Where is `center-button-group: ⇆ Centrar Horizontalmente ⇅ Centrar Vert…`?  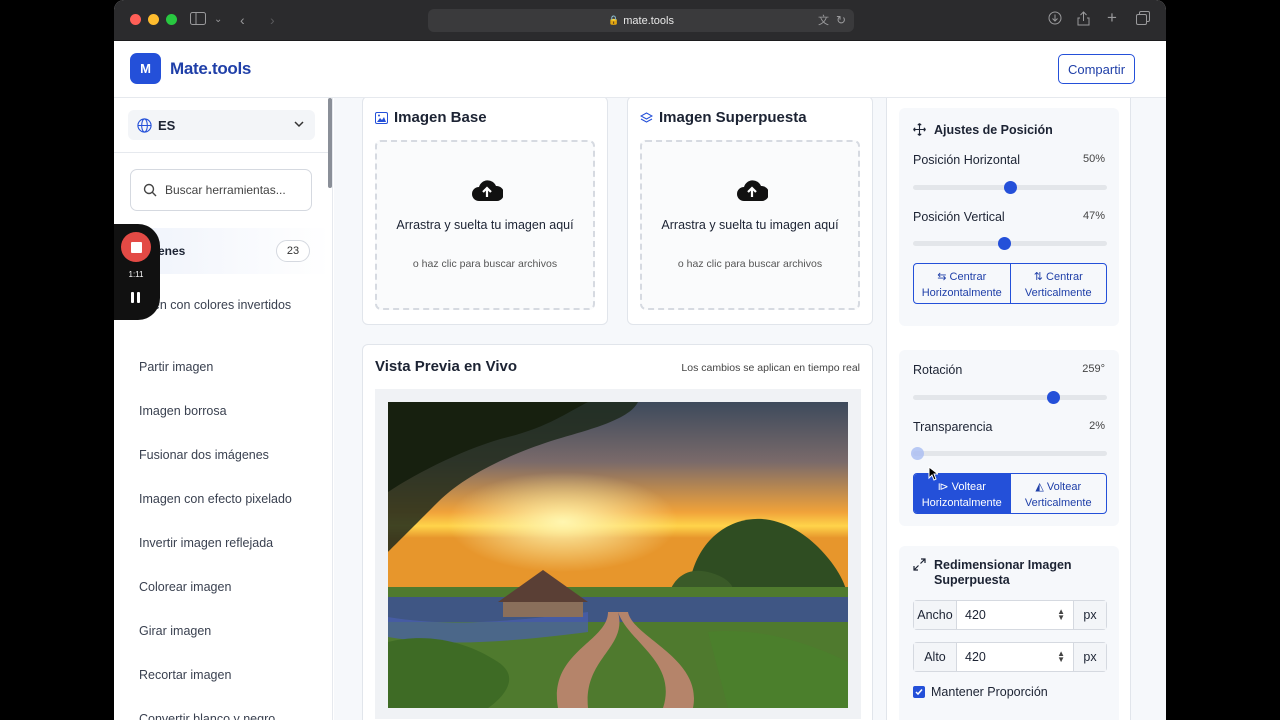
center-button-group: ⇆ Centrar Horizontalmente ⇅ Centrar Vert… is located at coordinates (1010, 283).